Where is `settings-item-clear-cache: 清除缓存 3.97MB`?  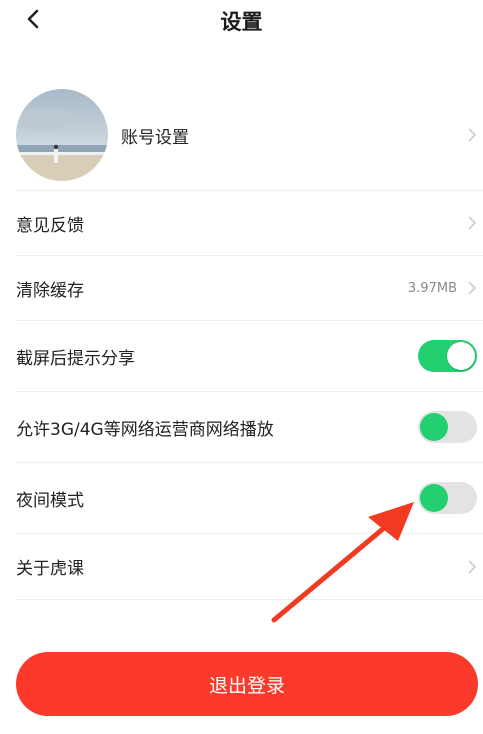 settings-item-clear-cache: 清除缓存 3.97MB is located at coordinates (249, 288).